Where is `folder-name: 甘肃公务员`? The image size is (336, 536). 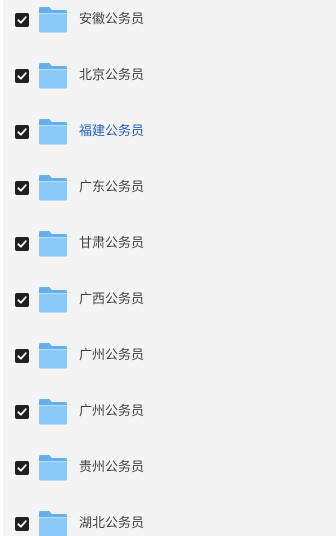
folder-name: 甘肃公务员 is located at coordinates (111, 244).